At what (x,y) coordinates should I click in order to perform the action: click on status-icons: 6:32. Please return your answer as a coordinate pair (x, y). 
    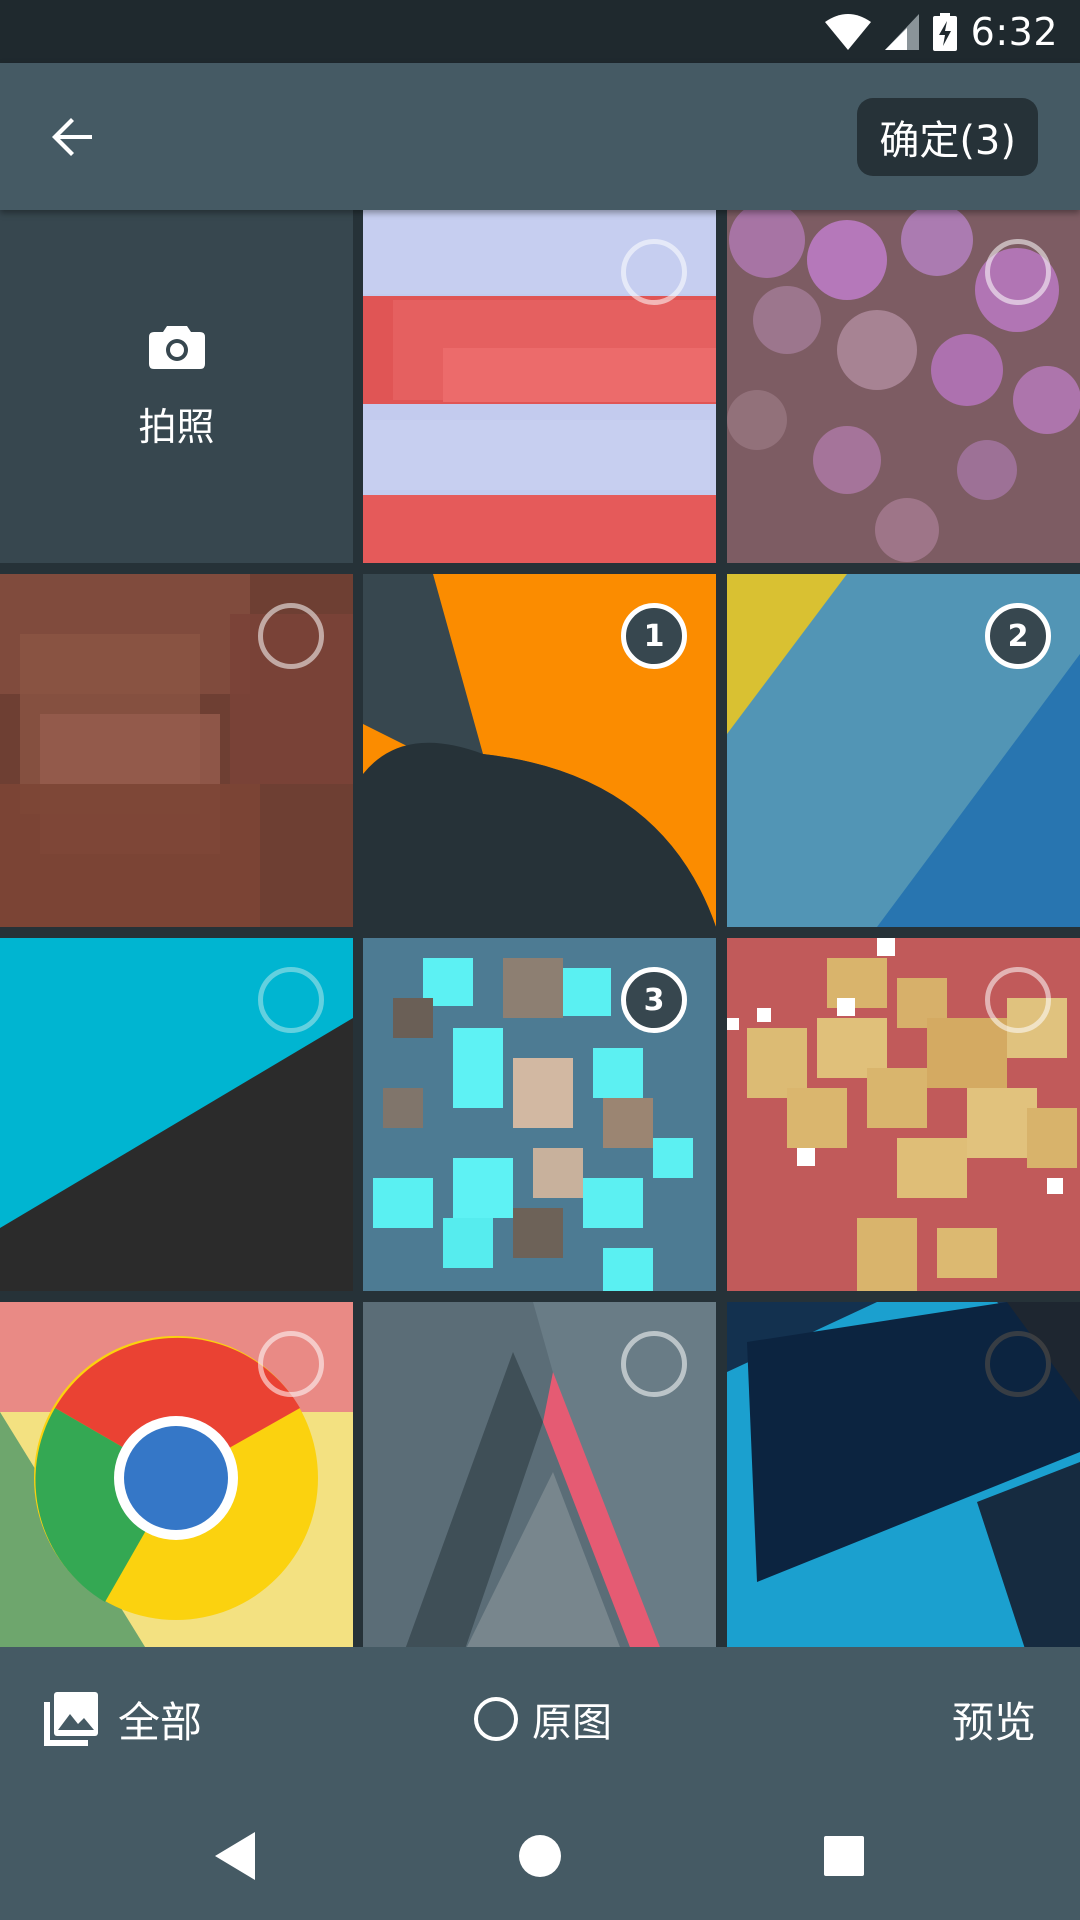
    Looking at the image, I should click on (941, 31).